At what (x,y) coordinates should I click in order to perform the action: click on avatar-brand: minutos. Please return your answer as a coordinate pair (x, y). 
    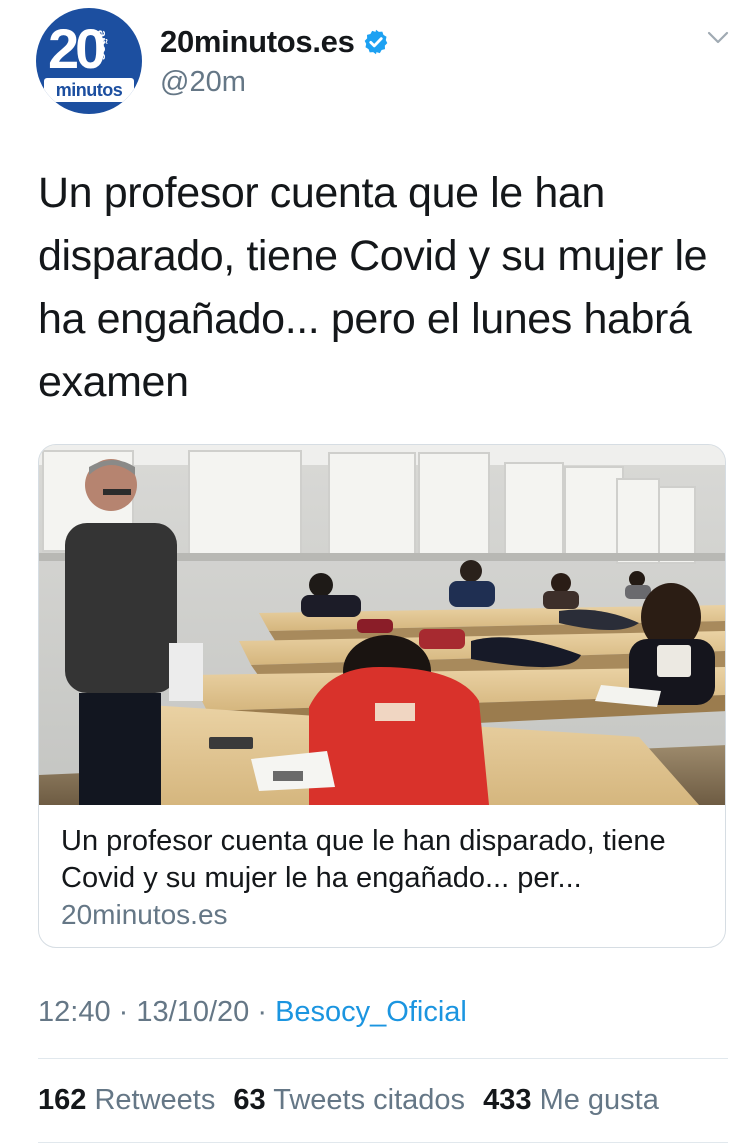
    Looking at the image, I should click on (89, 90).